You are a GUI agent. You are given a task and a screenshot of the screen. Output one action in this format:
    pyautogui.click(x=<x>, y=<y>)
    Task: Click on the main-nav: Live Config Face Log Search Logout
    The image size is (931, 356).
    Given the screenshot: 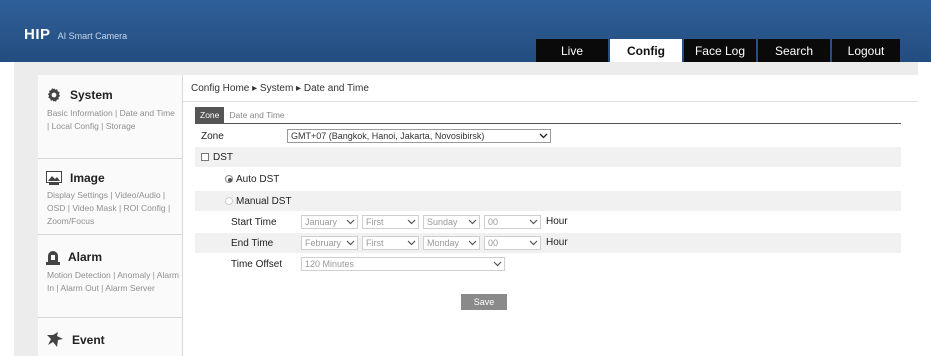 What is the action you would take?
    pyautogui.click(x=719, y=50)
    